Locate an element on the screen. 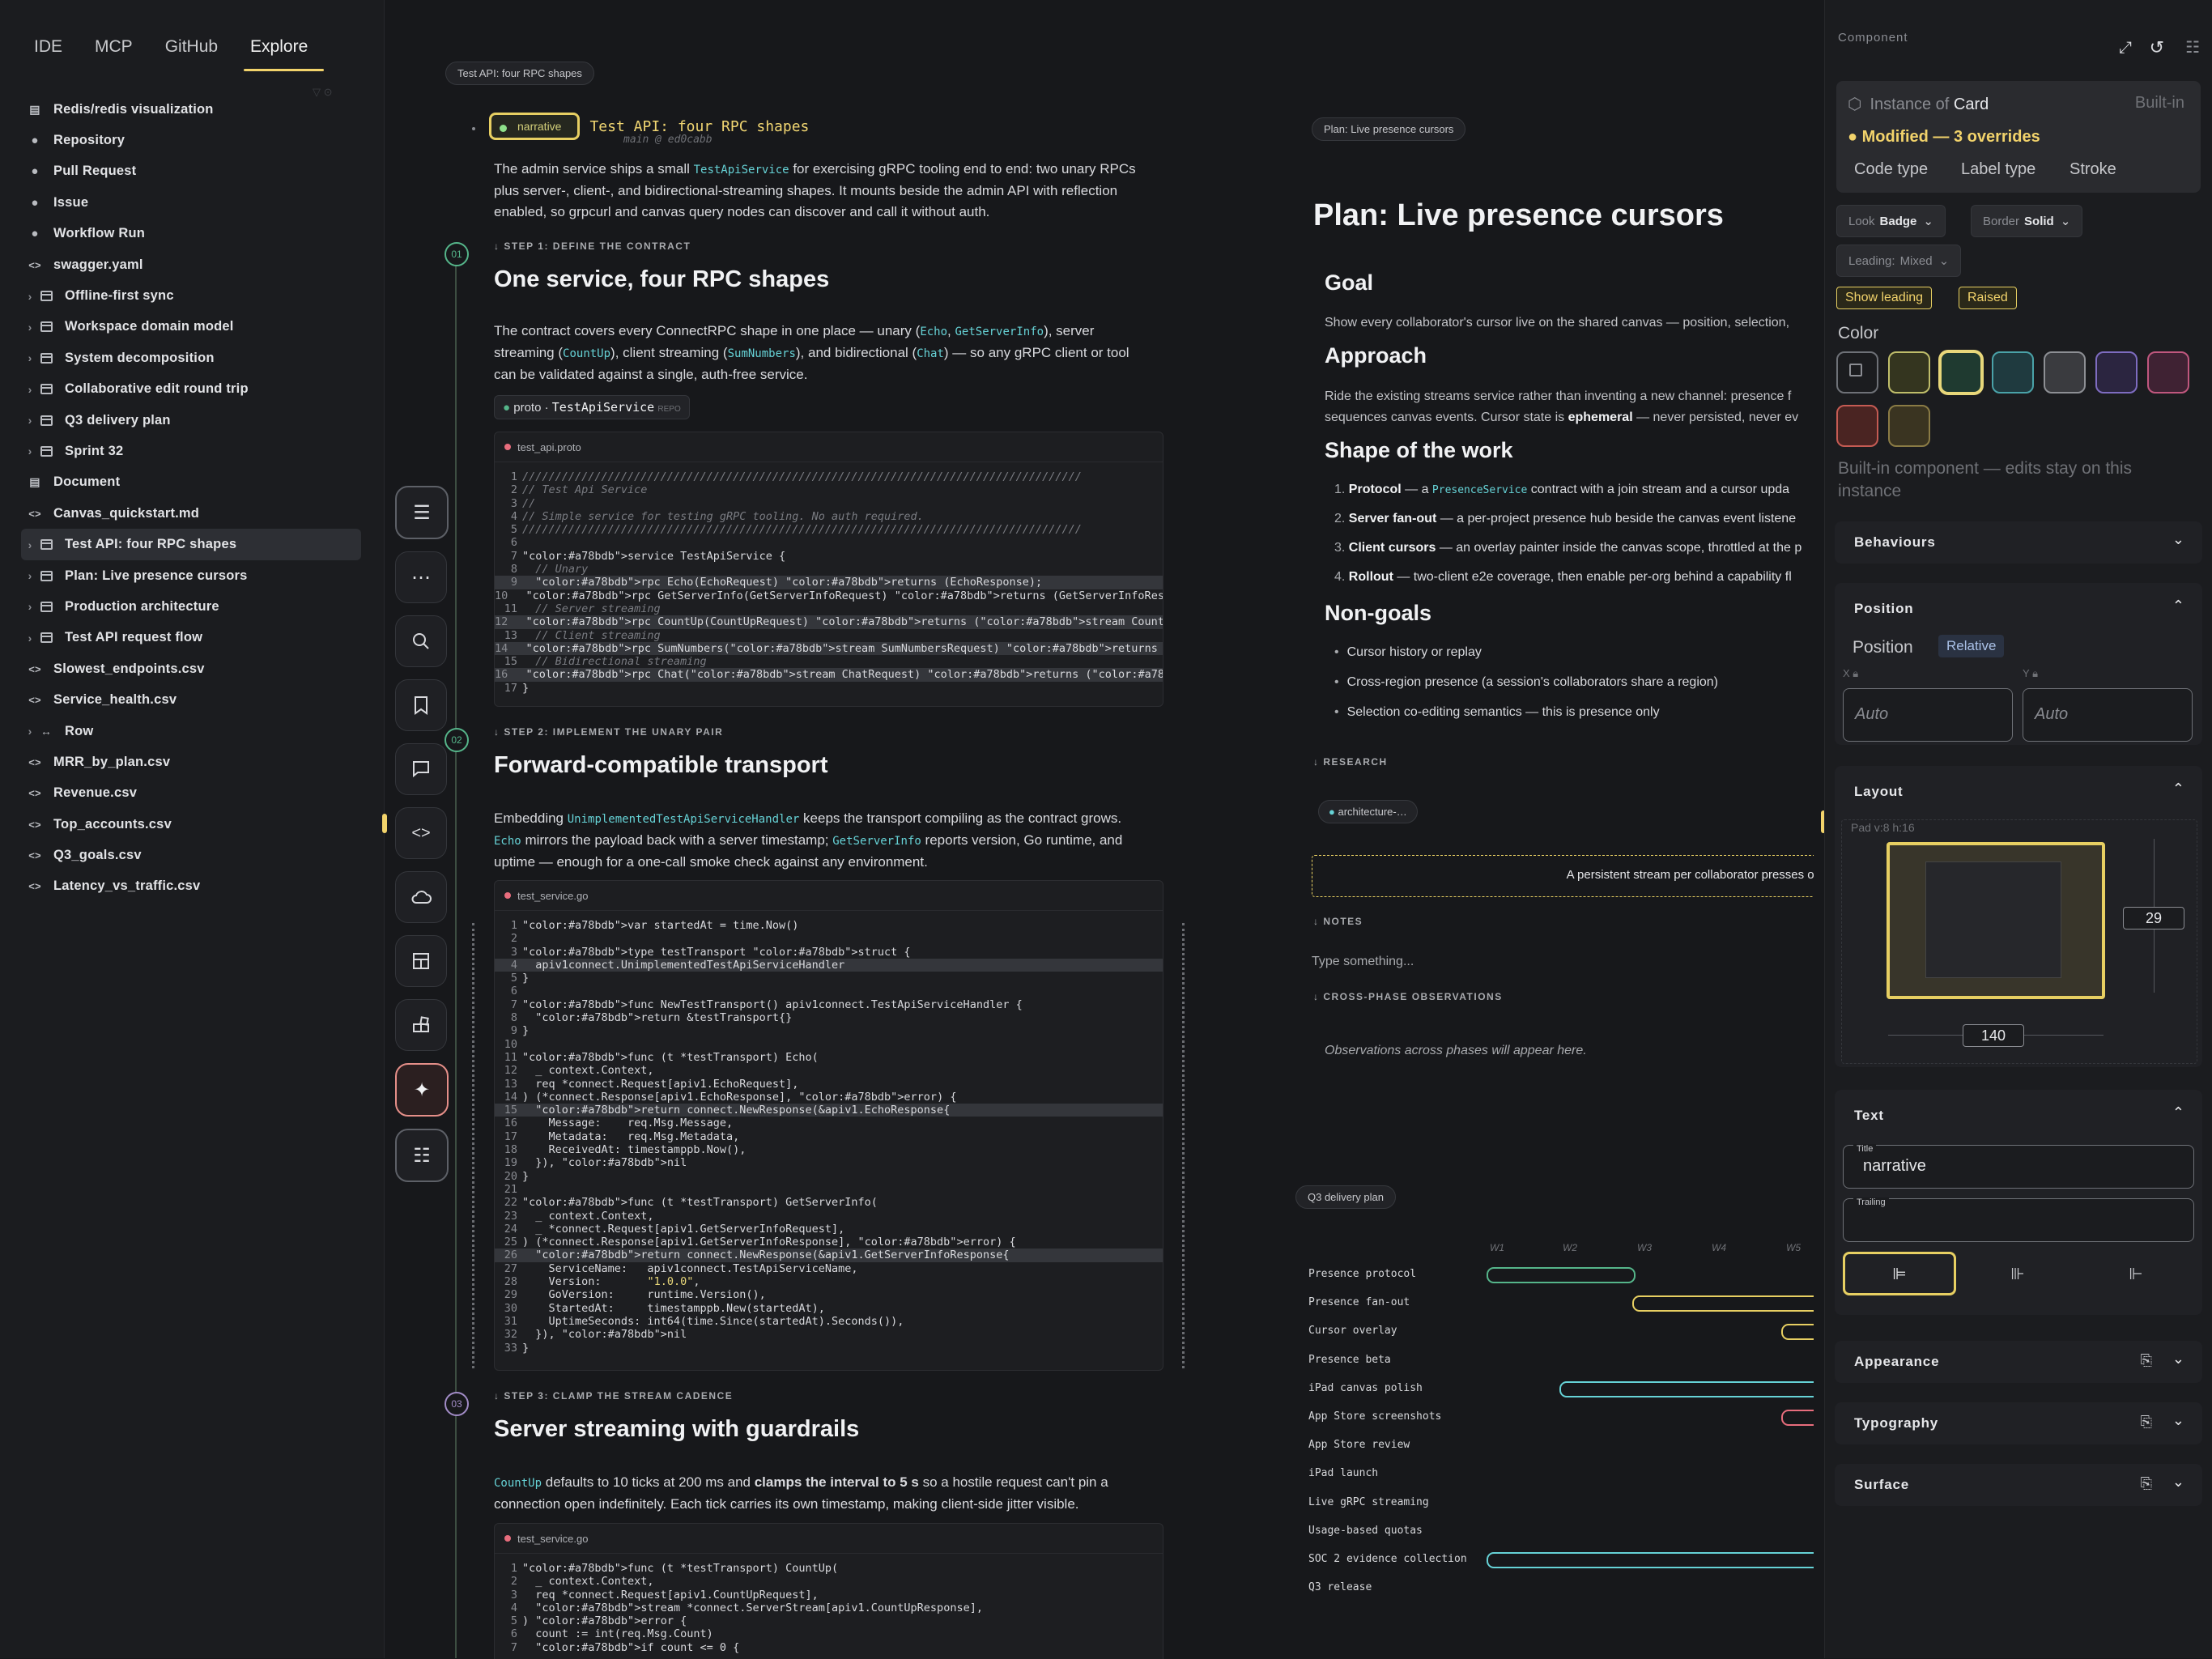 This screenshot has height=1659, width=2212. tree-item: › Plan: Live presence cursors is located at coordinates (191, 576).